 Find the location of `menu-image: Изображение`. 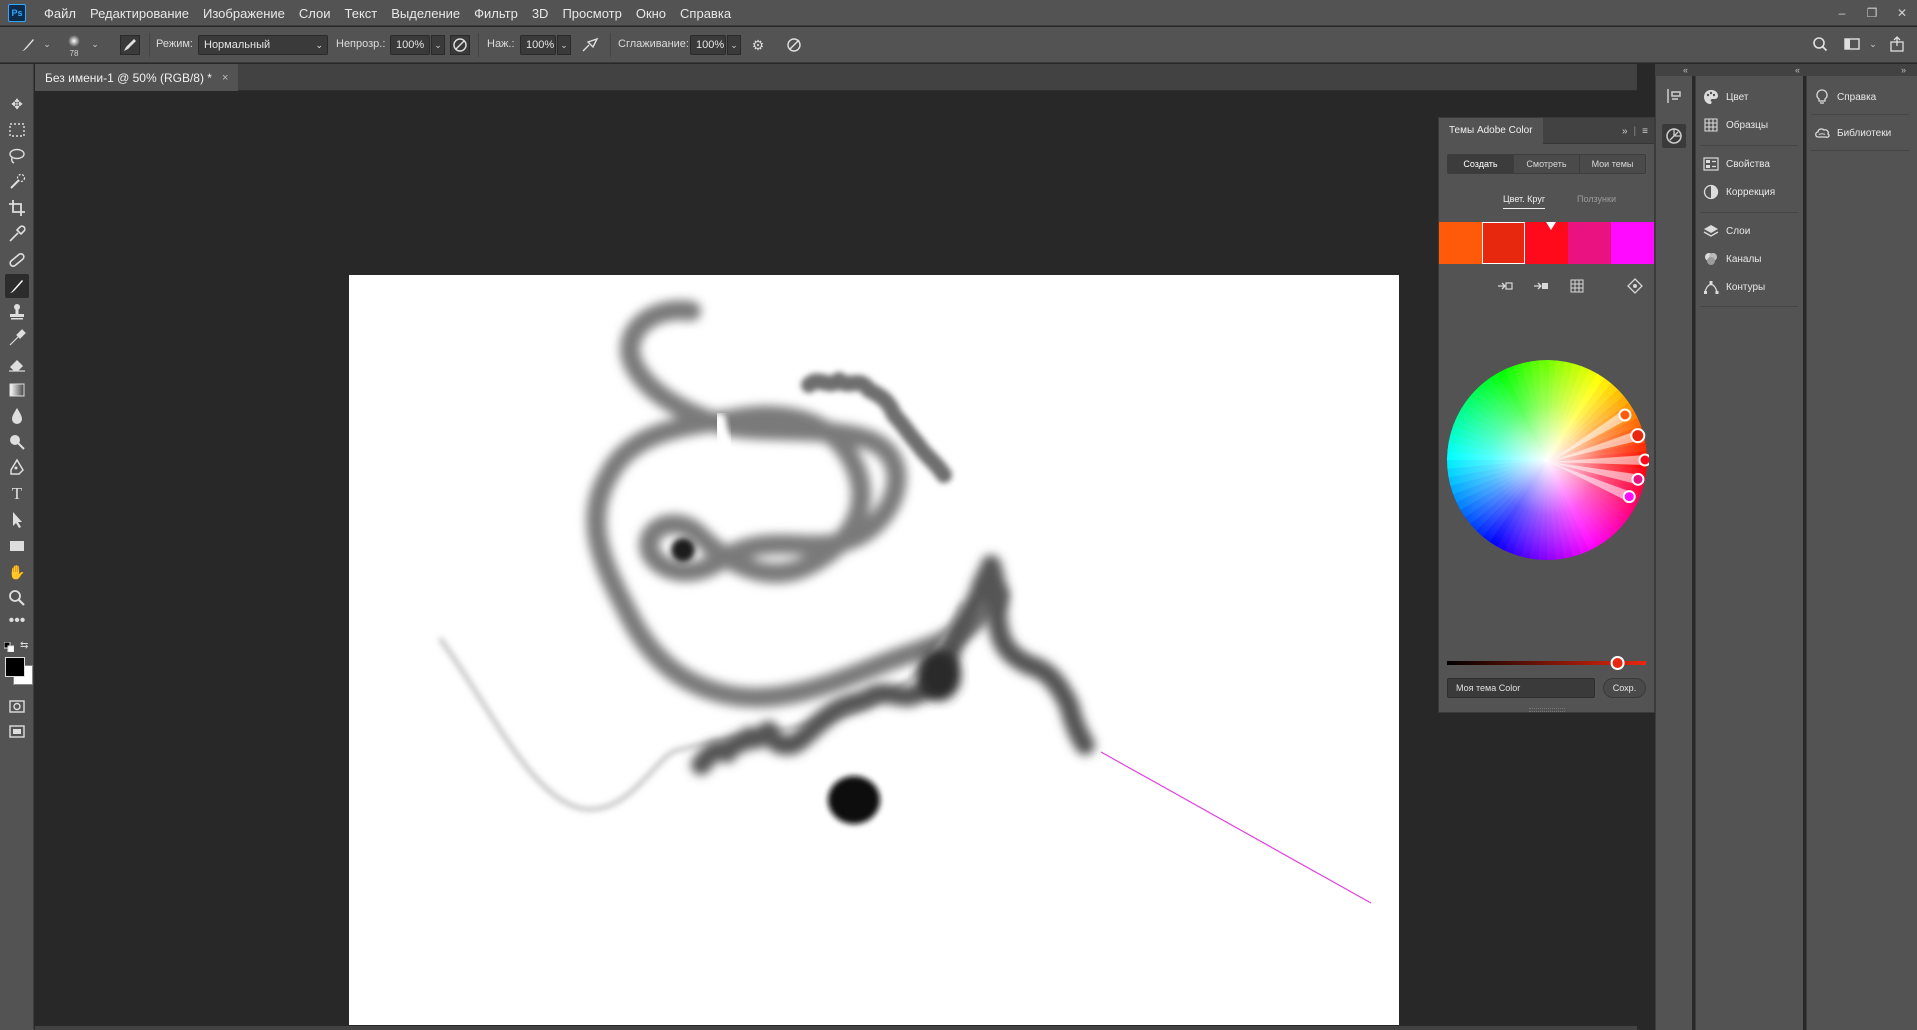

menu-image: Изображение is located at coordinates (244, 13).